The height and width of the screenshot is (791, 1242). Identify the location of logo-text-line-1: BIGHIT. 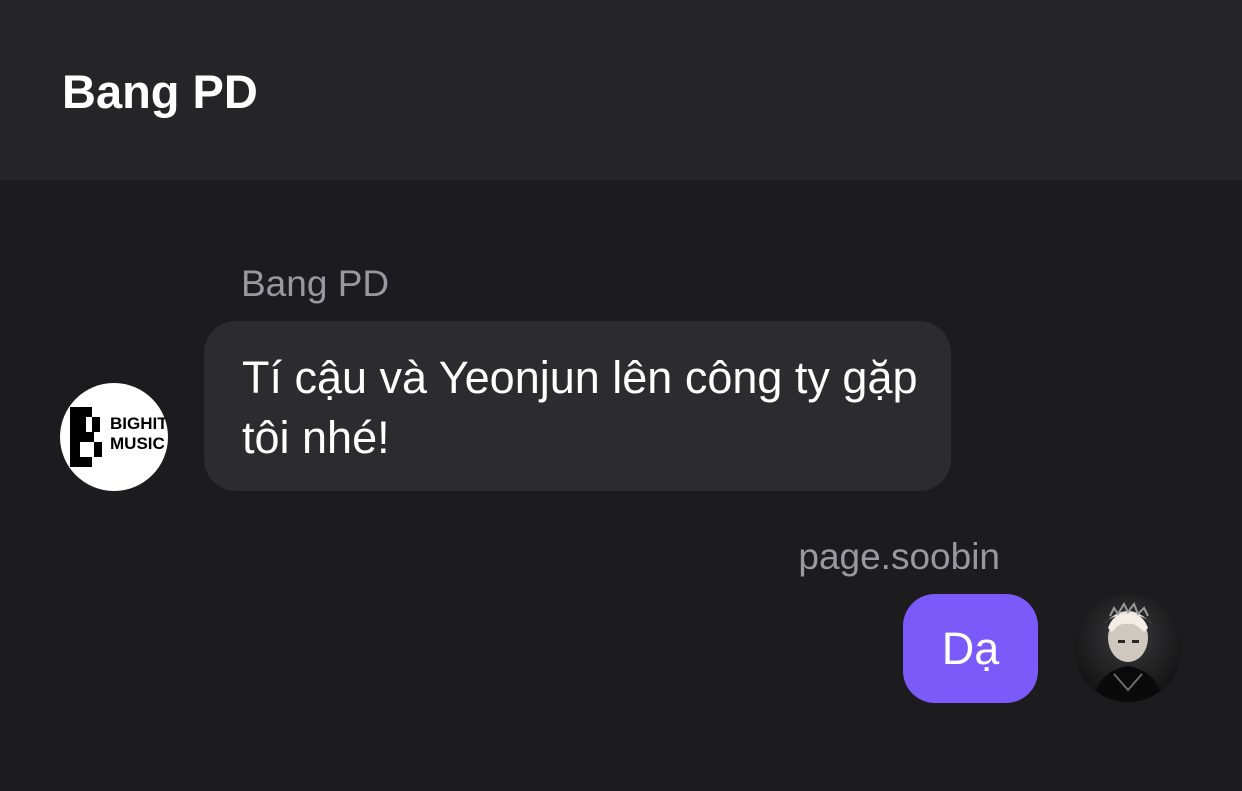
(139, 423).